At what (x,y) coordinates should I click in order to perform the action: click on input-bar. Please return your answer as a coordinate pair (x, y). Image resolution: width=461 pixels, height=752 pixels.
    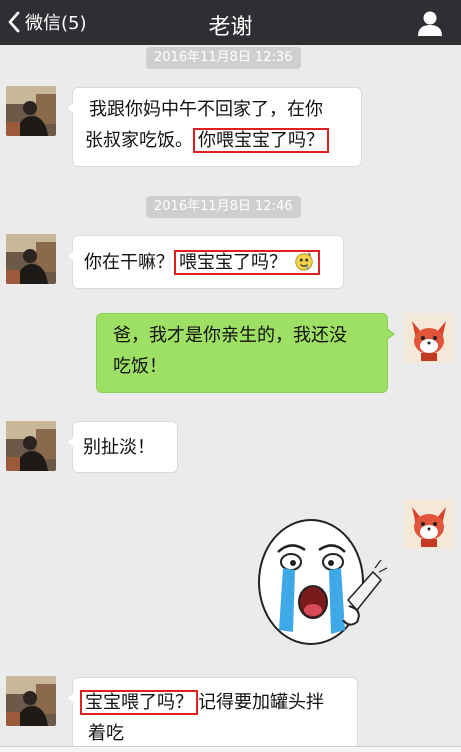
    Looking at the image, I should click on (230, 749).